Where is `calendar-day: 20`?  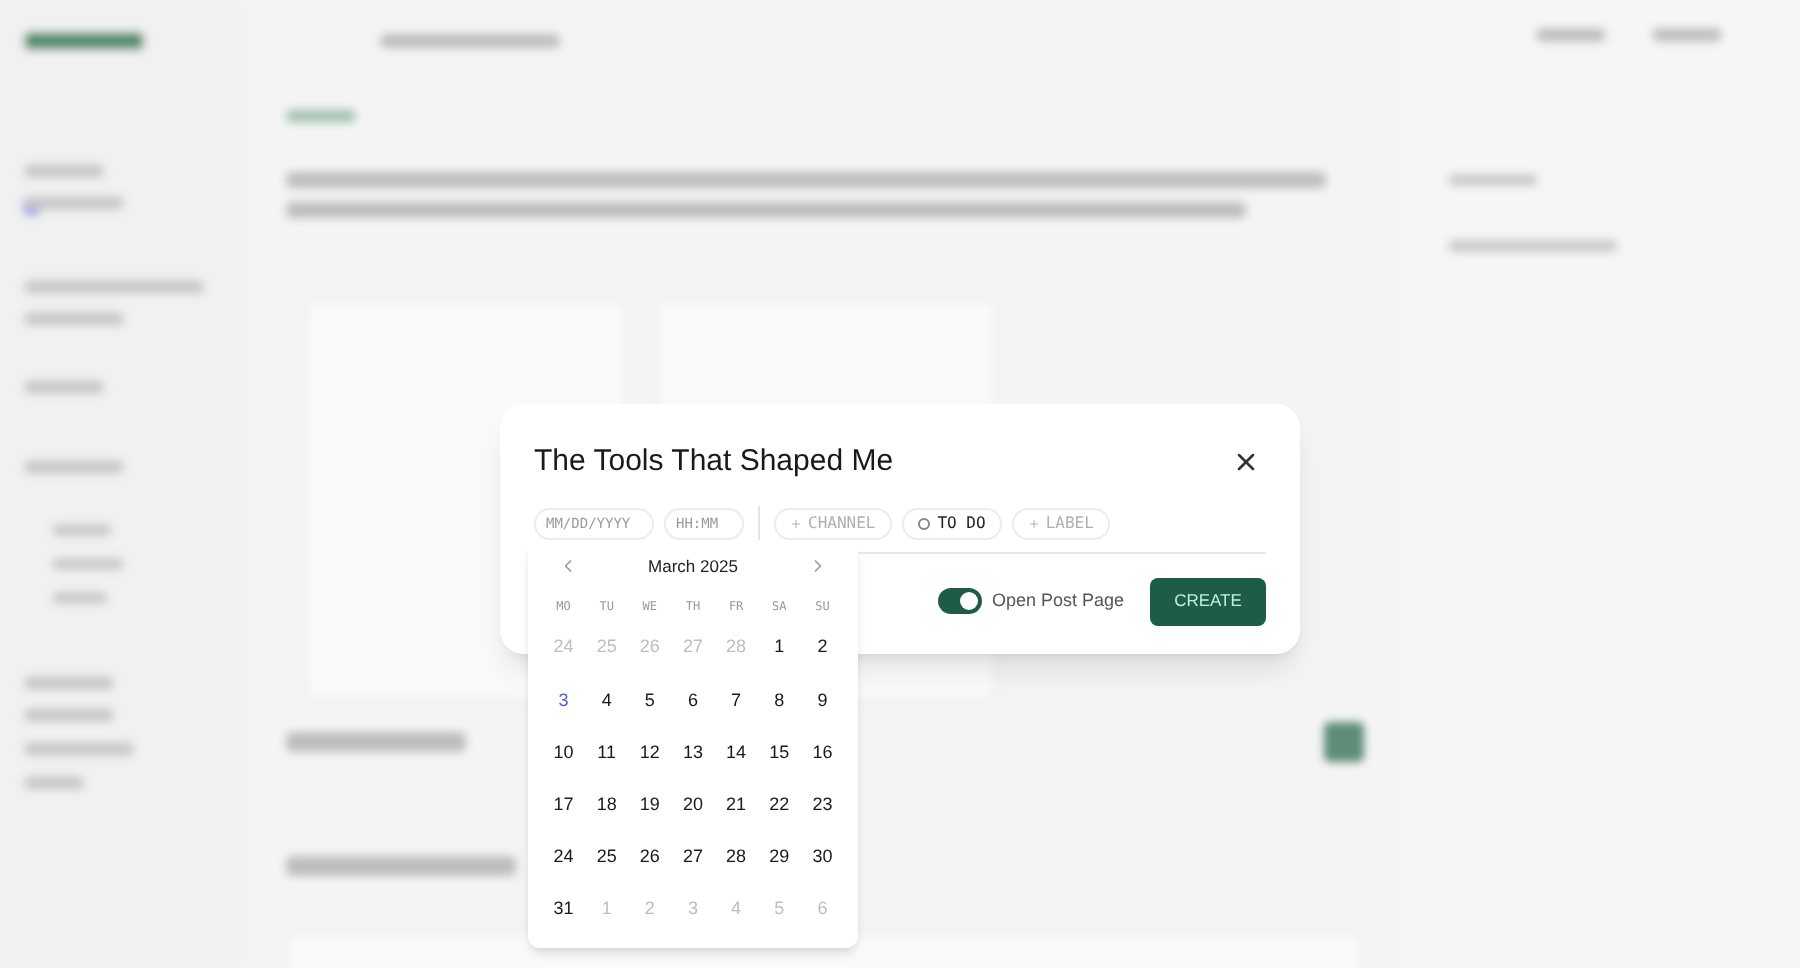
calendar-day: 20 is located at coordinates (693, 805).